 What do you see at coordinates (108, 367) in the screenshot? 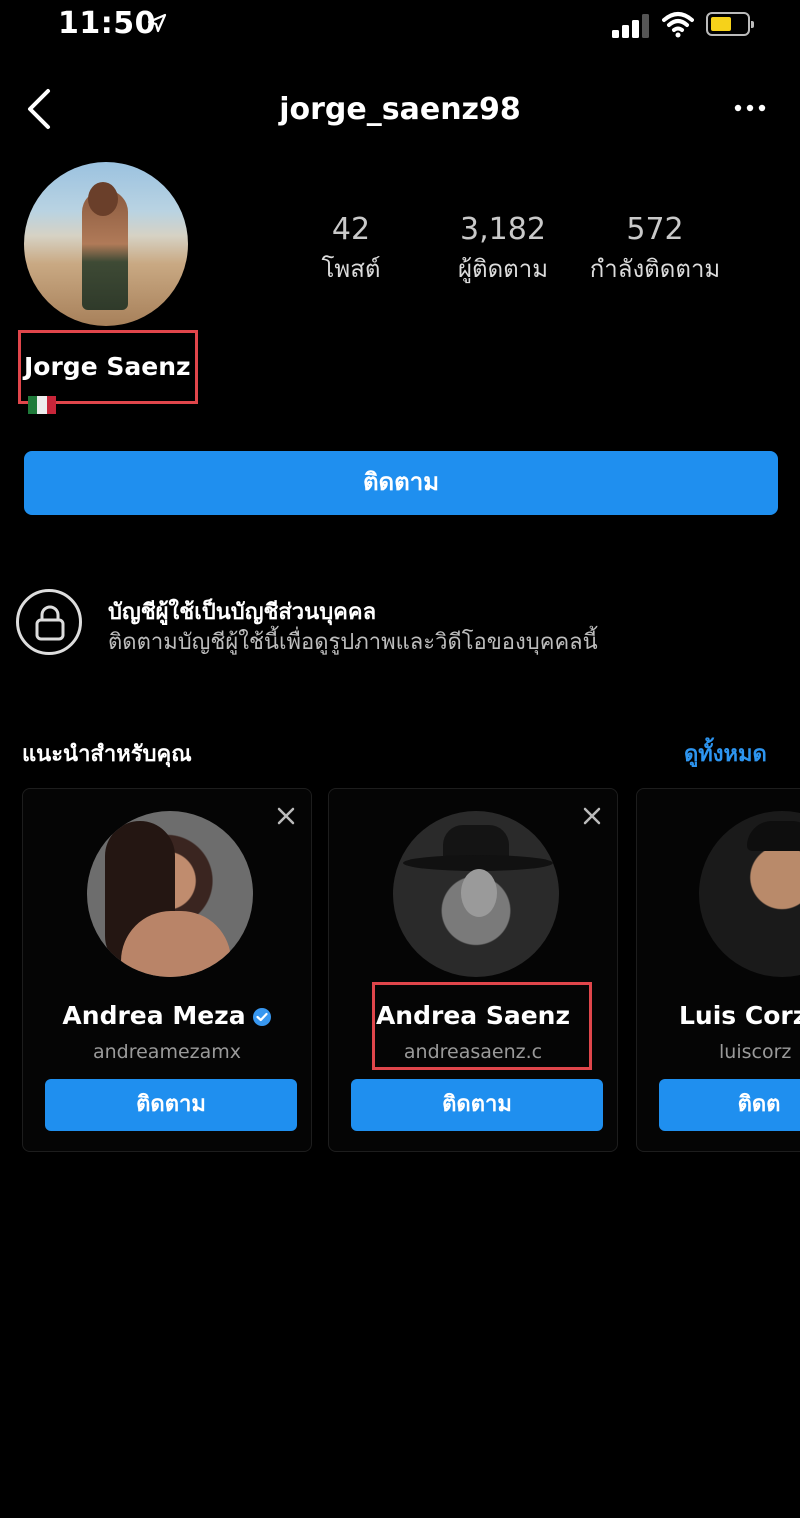
I see `name-highlight-box` at bounding box center [108, 367].